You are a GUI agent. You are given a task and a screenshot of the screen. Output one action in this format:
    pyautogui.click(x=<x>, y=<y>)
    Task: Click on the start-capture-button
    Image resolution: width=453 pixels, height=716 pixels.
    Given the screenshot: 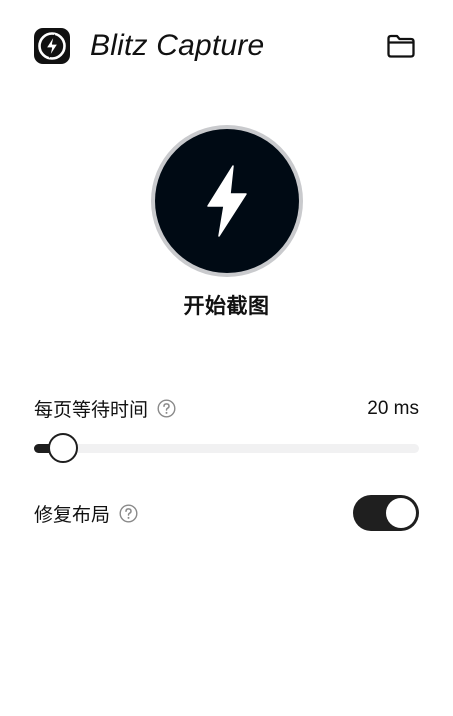 What is the action you would take?
    pyautogui.click(x=226, y=201)
    